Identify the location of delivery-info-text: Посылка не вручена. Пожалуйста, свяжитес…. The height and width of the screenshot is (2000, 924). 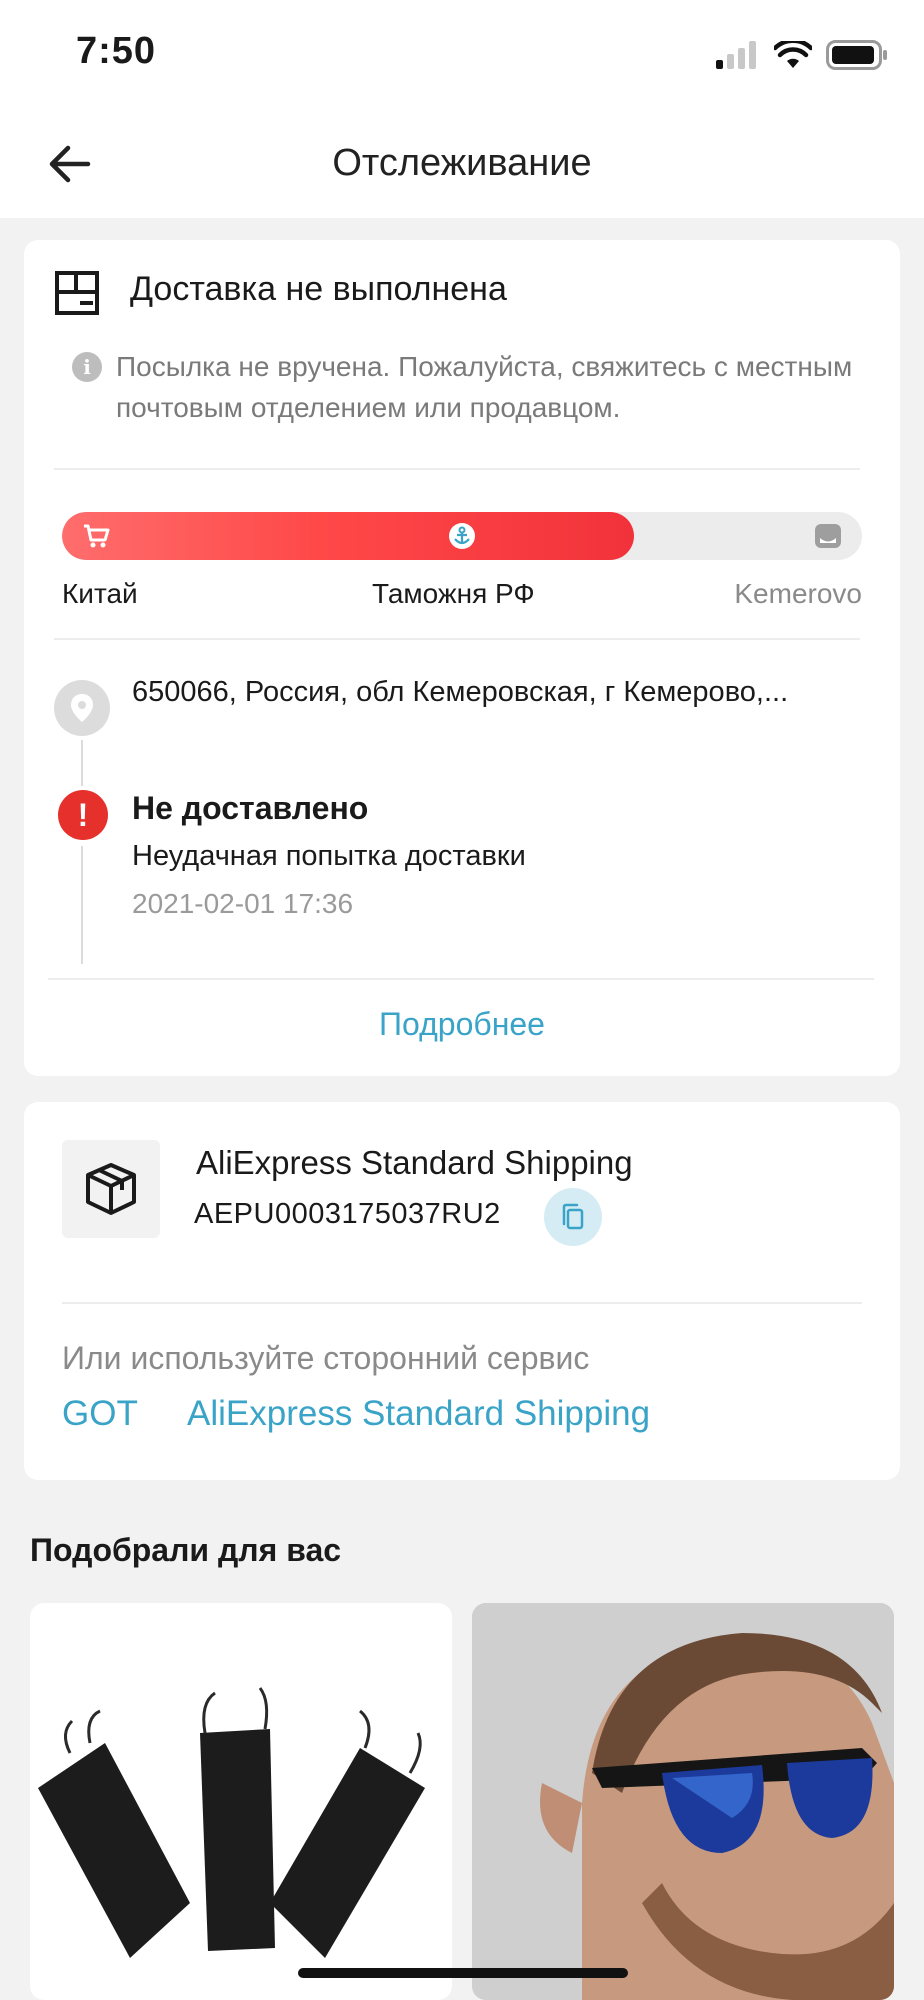
(484, 387).